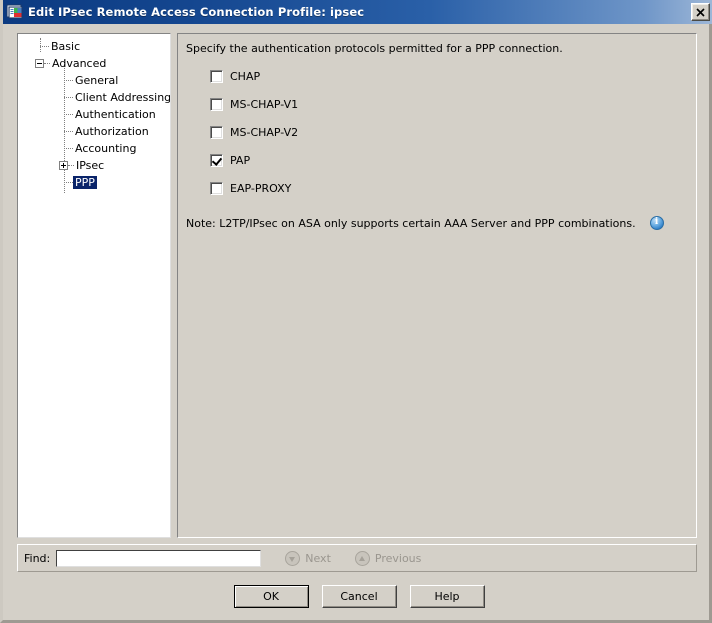 The height and width of the screenshot is (623, 712). Describe the element at coordinates (63, 165) in the screenshot. I see `expander-plus-icon` at that location.